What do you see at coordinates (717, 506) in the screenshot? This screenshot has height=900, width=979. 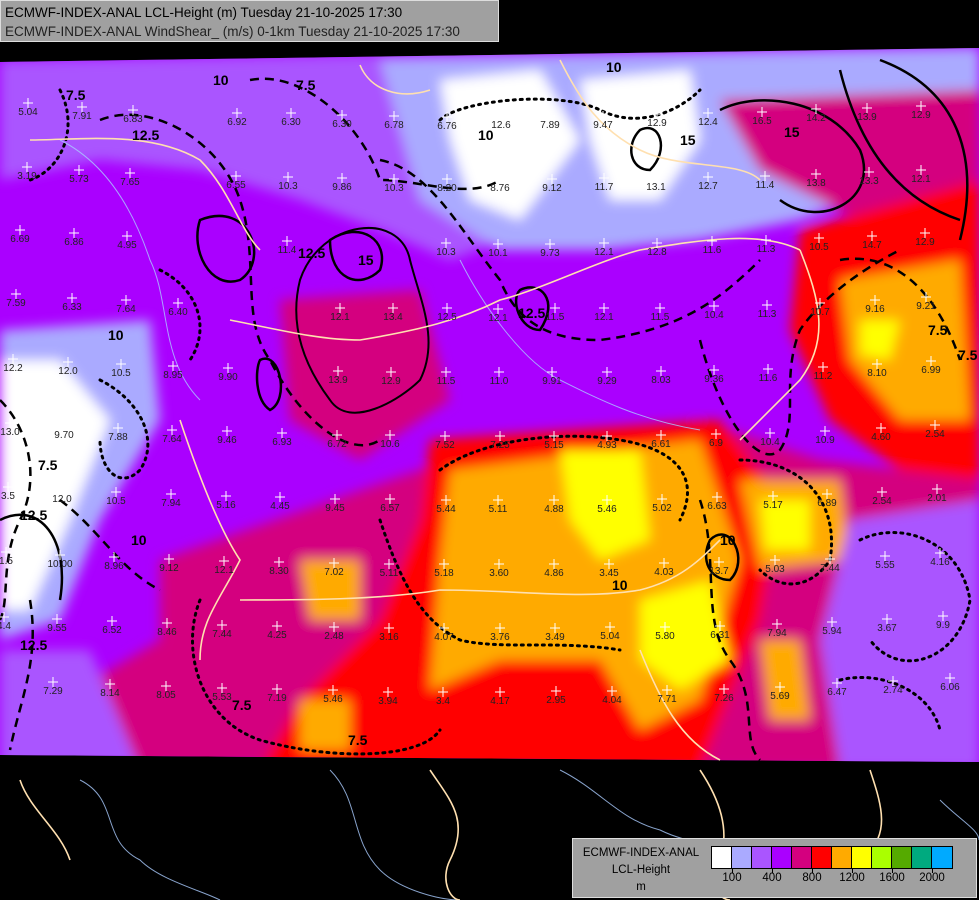 I see `station-value: 6.63` at bounding box center [717, 506].